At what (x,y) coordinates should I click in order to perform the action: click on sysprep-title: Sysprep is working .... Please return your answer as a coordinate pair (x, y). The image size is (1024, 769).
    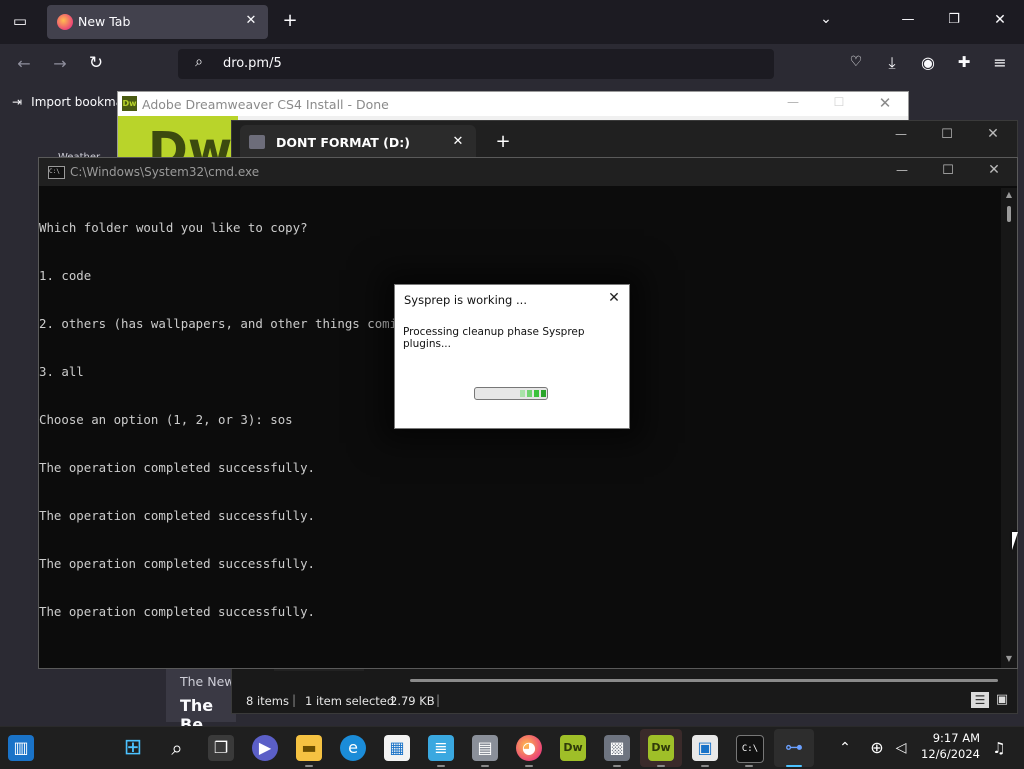
    Looking at the image, I should click on (465, 300).